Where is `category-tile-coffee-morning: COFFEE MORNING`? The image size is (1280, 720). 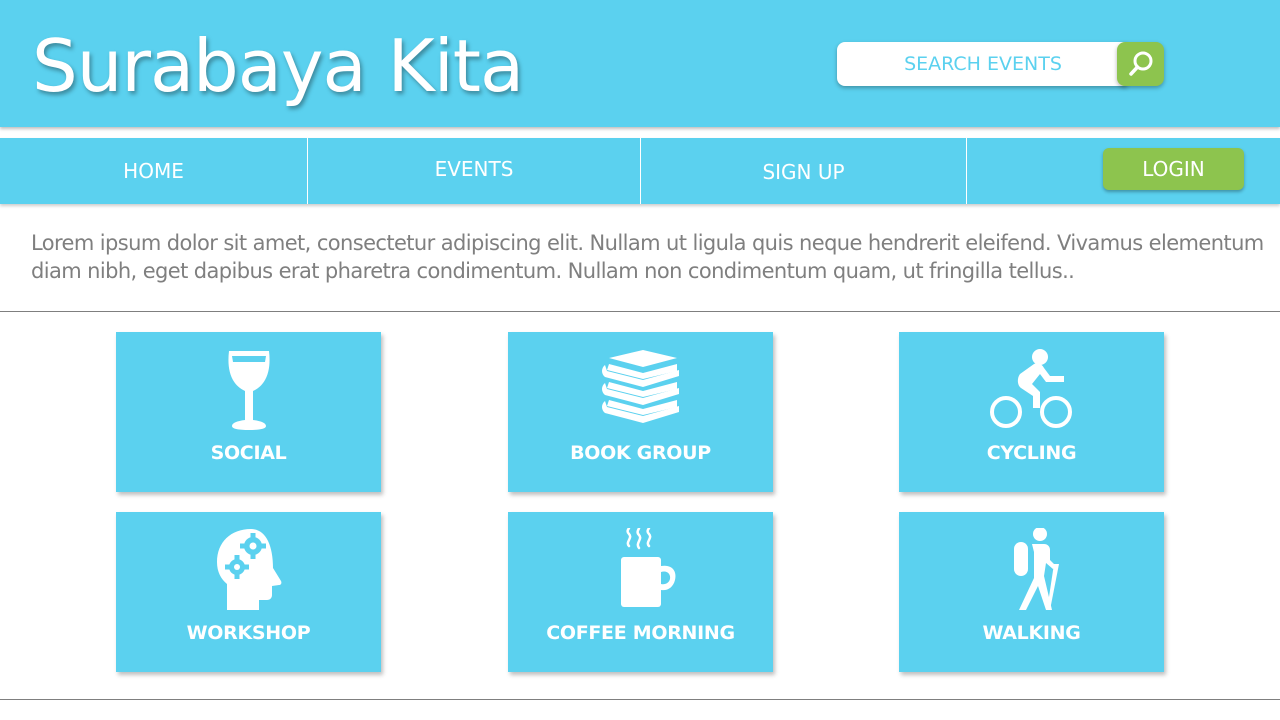
category-tile-coffee-morning: COFFEE MORNING is located at coordinates (640, 592).